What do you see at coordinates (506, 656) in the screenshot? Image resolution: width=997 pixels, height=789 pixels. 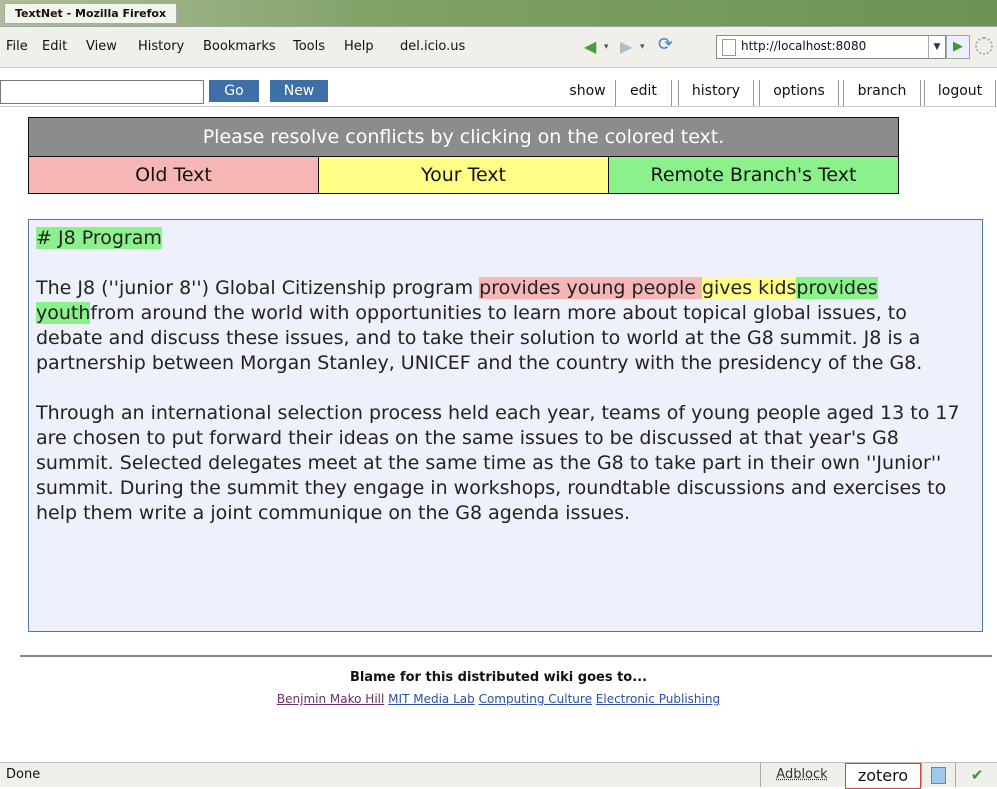 I see `footer-divider` at bounding box center [506, 656].